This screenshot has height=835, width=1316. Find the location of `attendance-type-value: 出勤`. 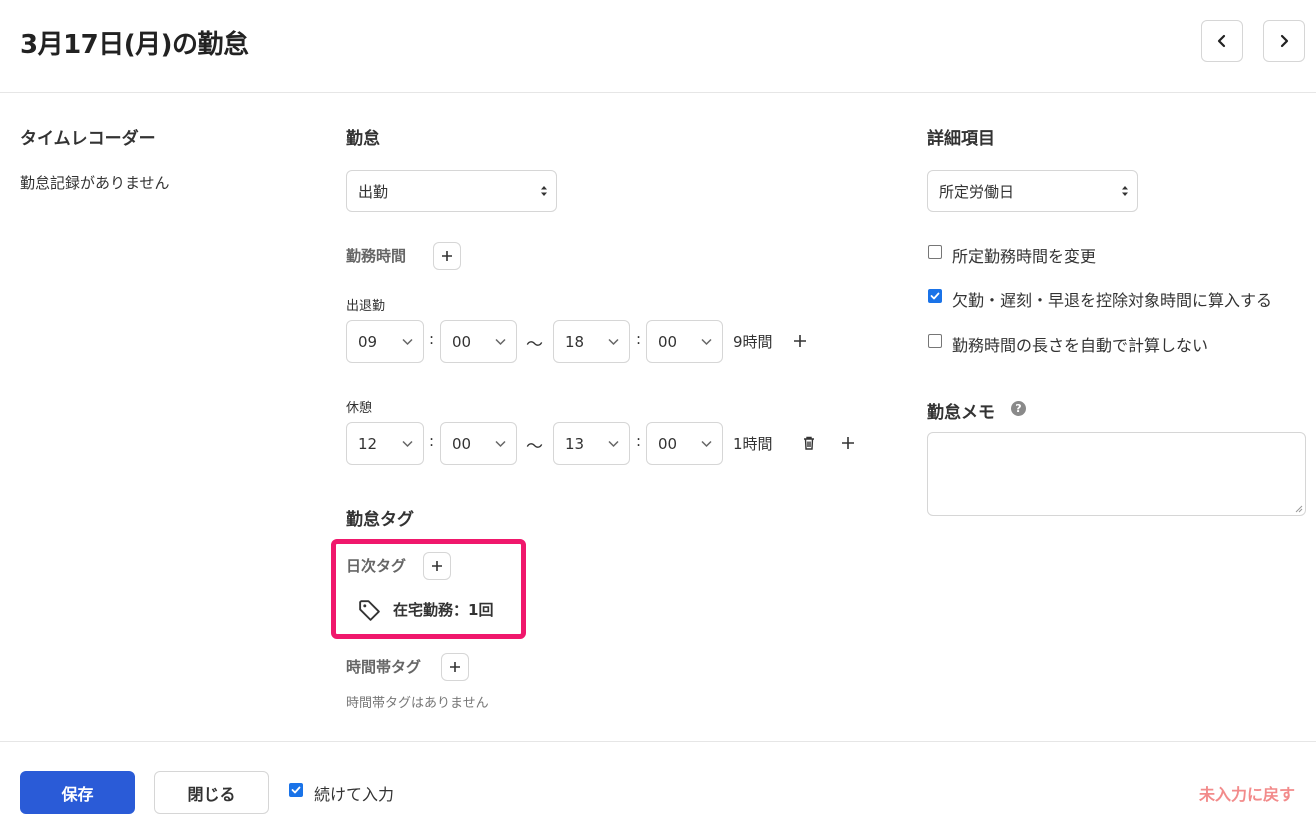

attendance-type-value: 出勤 is located at coordinates (373, 191).